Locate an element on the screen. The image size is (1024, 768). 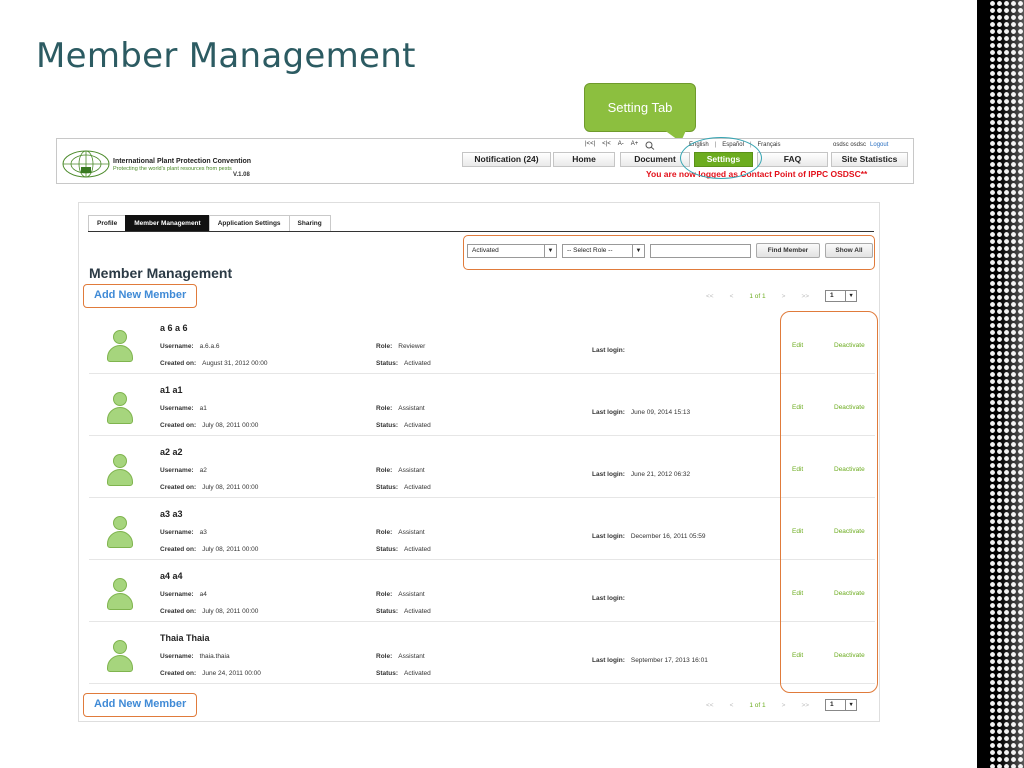
member-name: Thaia Thaia is located at coordinates (185, 638).